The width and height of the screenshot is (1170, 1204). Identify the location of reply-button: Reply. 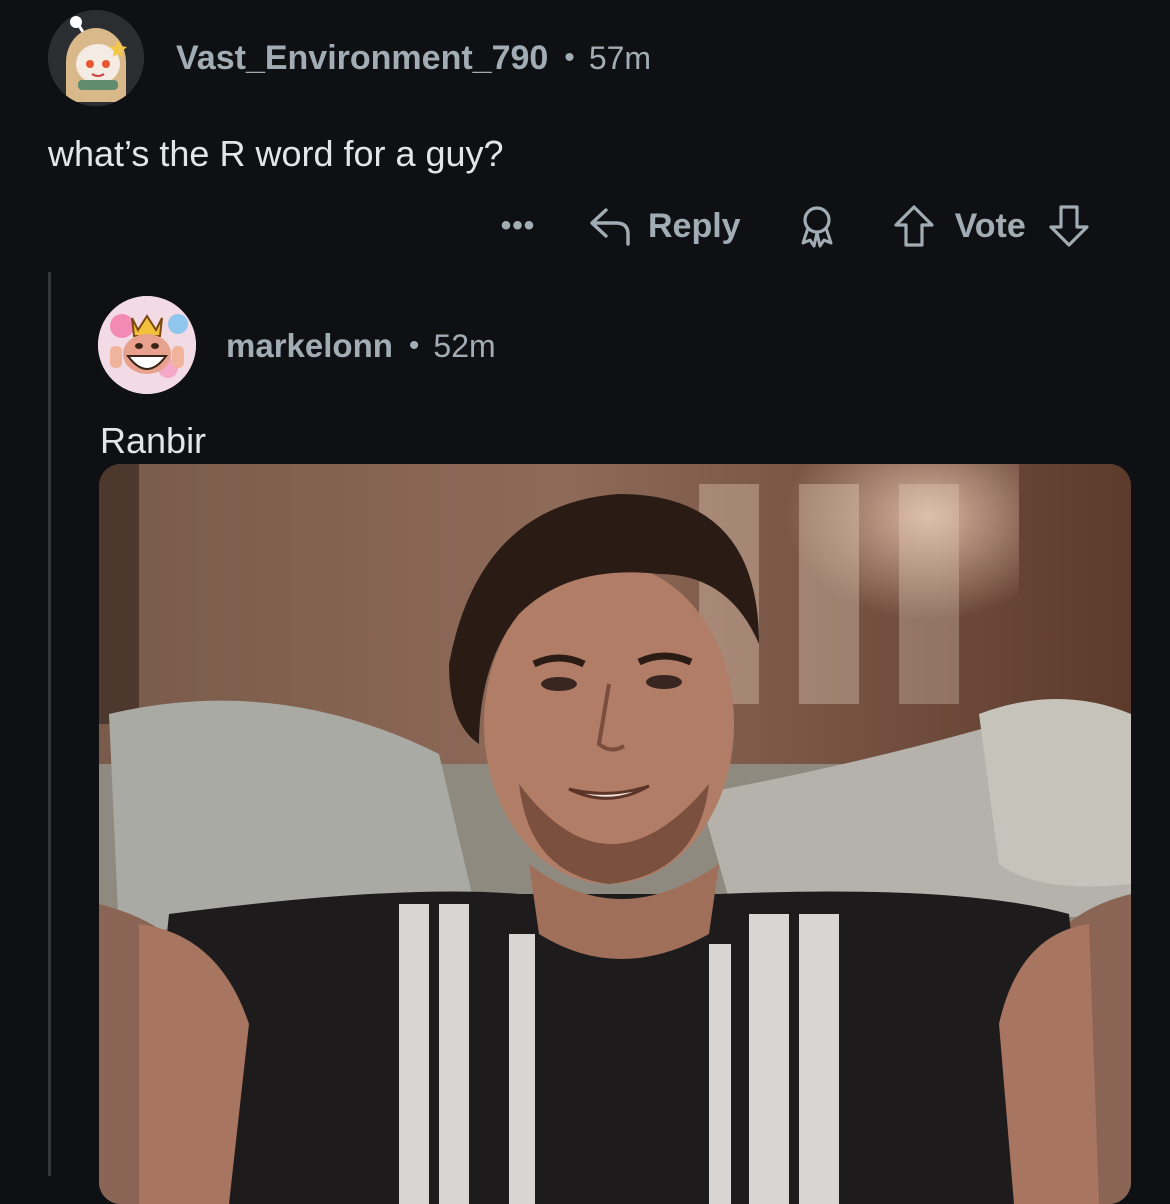
(664, 226).